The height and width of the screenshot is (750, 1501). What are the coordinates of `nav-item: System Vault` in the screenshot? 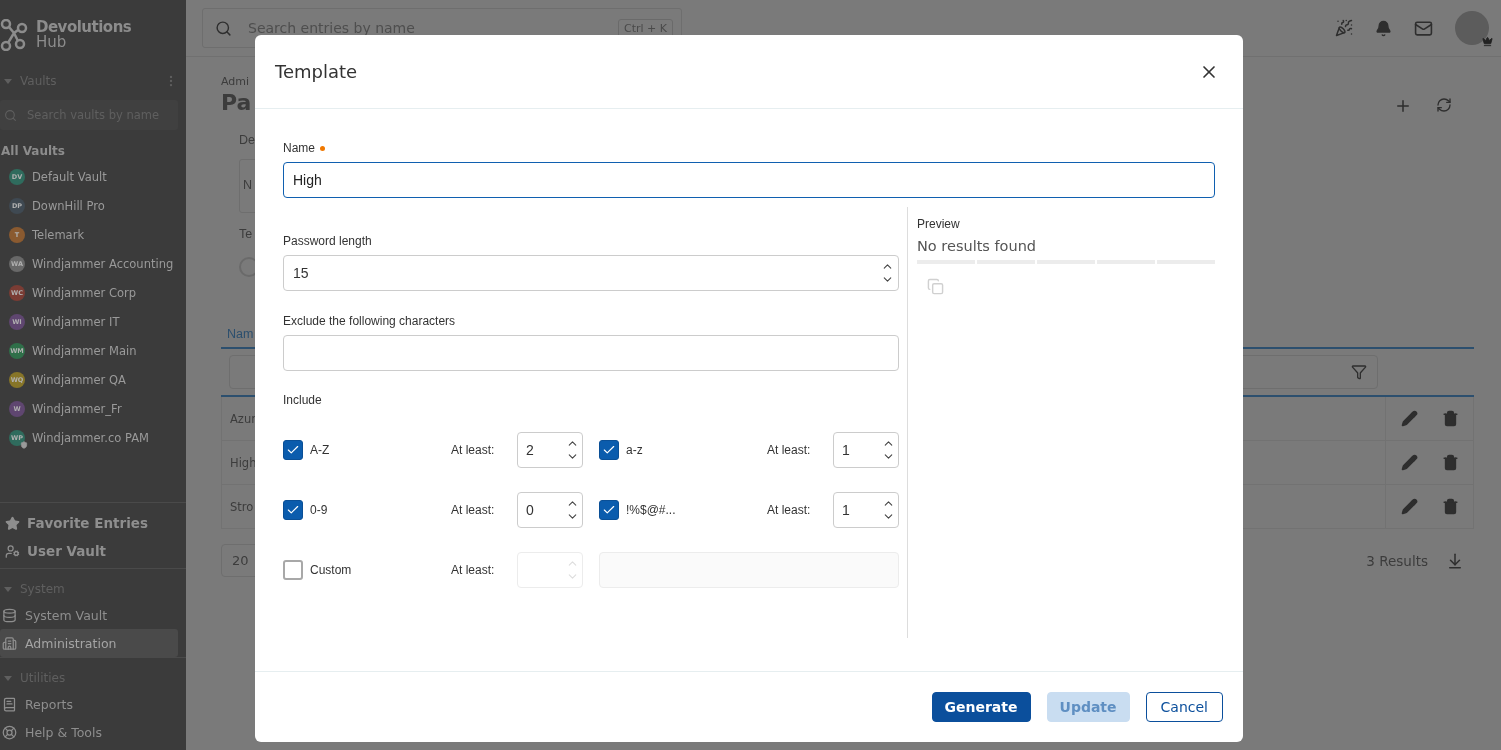 It's located at (89, 615).